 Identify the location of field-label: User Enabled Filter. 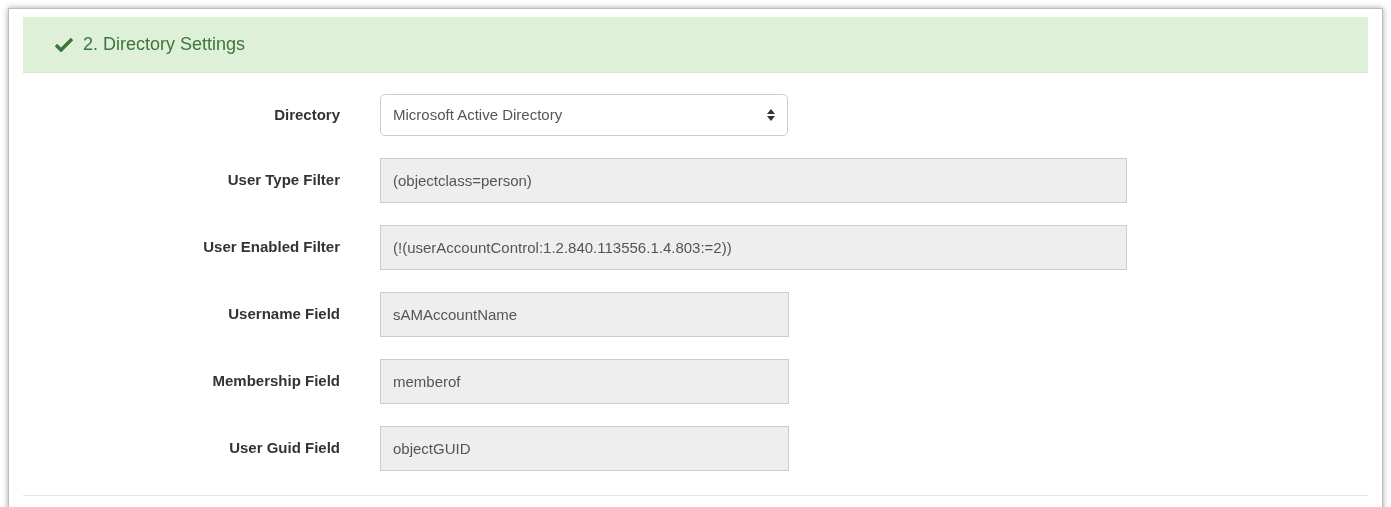
(271, 247).